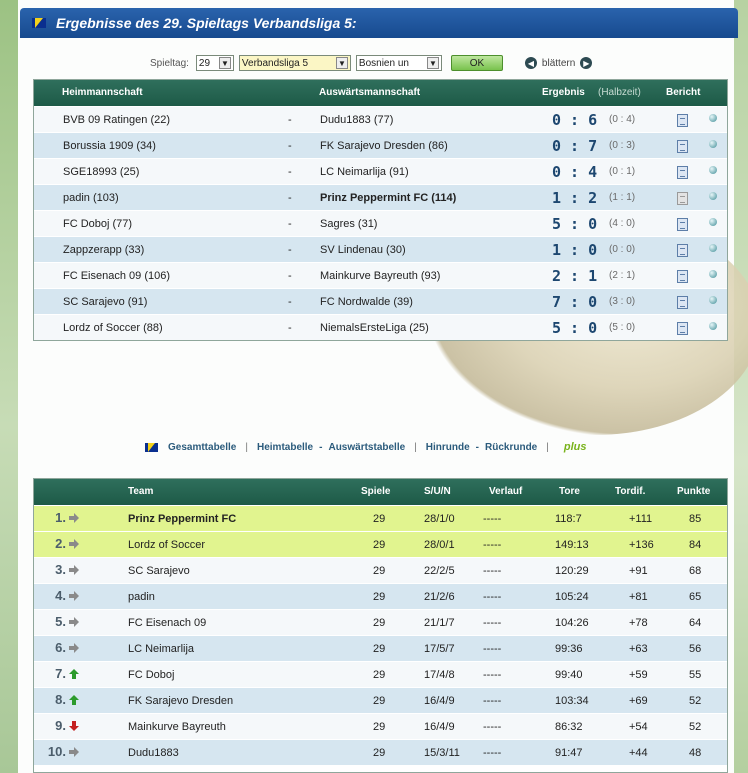 The width and height of the screenshot is (748, 773). I want to click on gesamttabelle-link: Gesamttabelle, so click(202, 447).